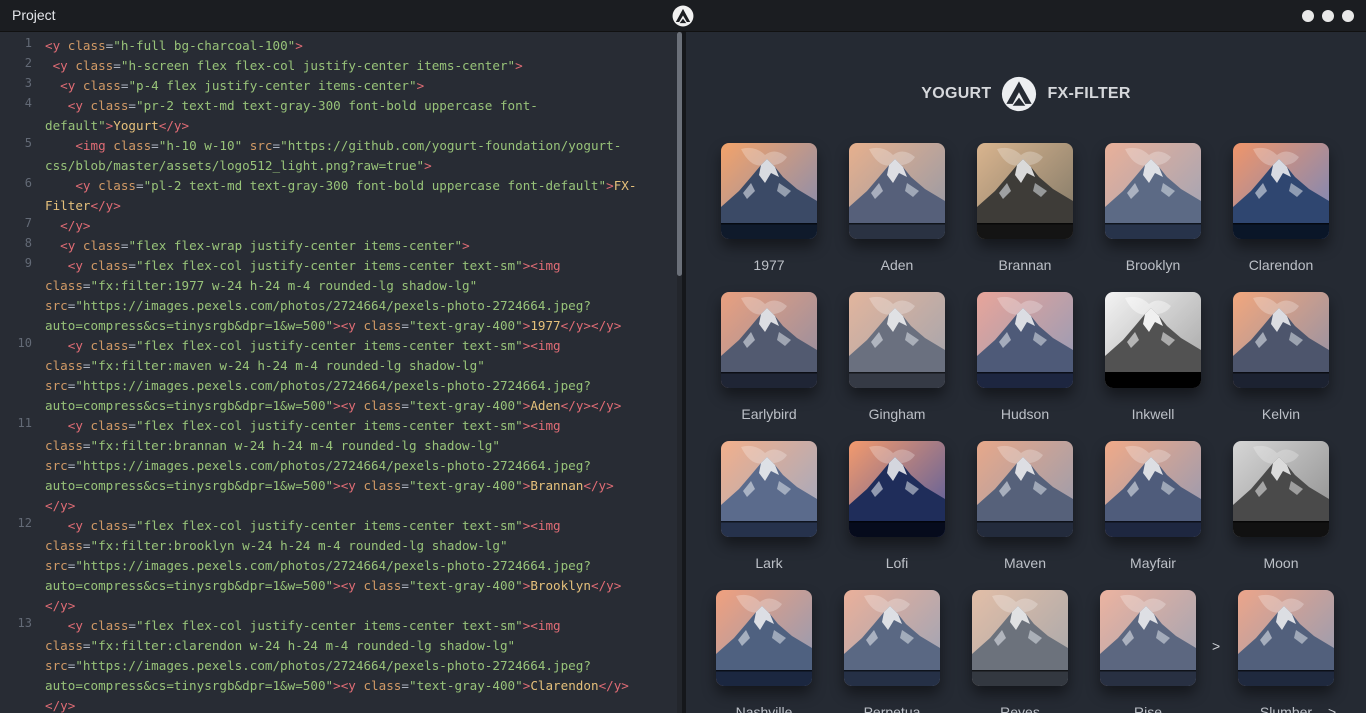 This screenshot has width=1366, height=713. Describe the element at coordinates (1348, 16) in the screenshot. I see `close-dot` at that location.